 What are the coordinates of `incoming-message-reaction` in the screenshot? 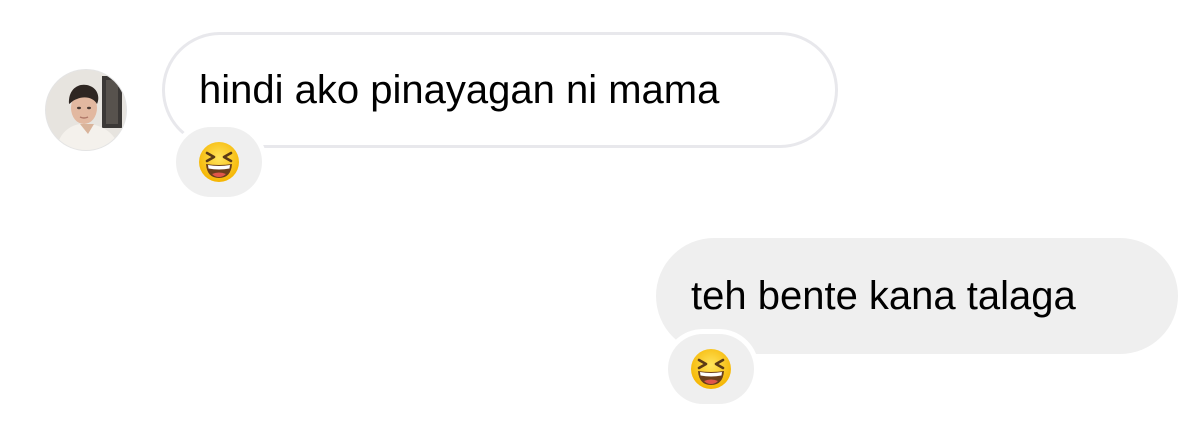 It's located at (219, 162).